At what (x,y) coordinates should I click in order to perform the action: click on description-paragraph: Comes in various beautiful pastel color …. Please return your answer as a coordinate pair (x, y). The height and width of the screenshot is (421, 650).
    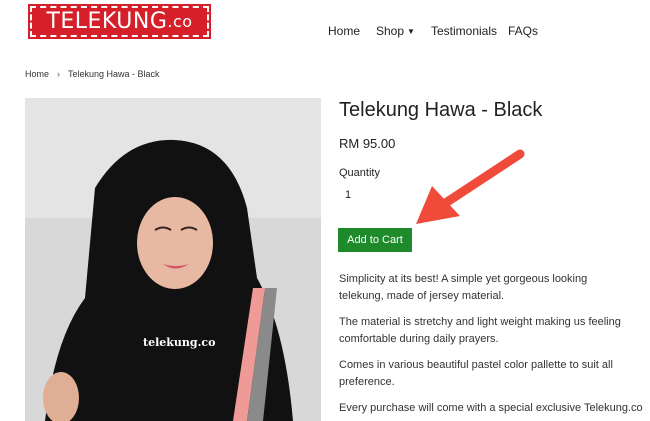
    Looking at the image, I should click on (476, 373).